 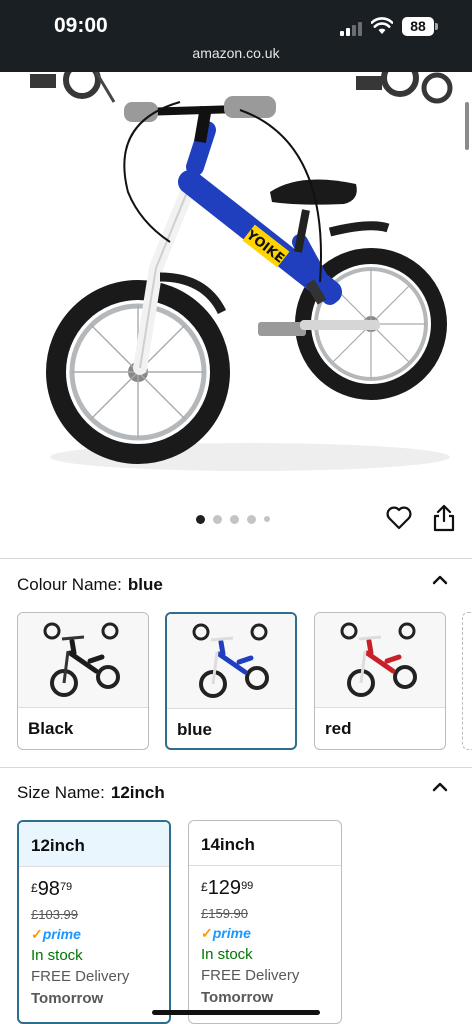 I want to click on next-image-peek, so click(x=404, y=88).